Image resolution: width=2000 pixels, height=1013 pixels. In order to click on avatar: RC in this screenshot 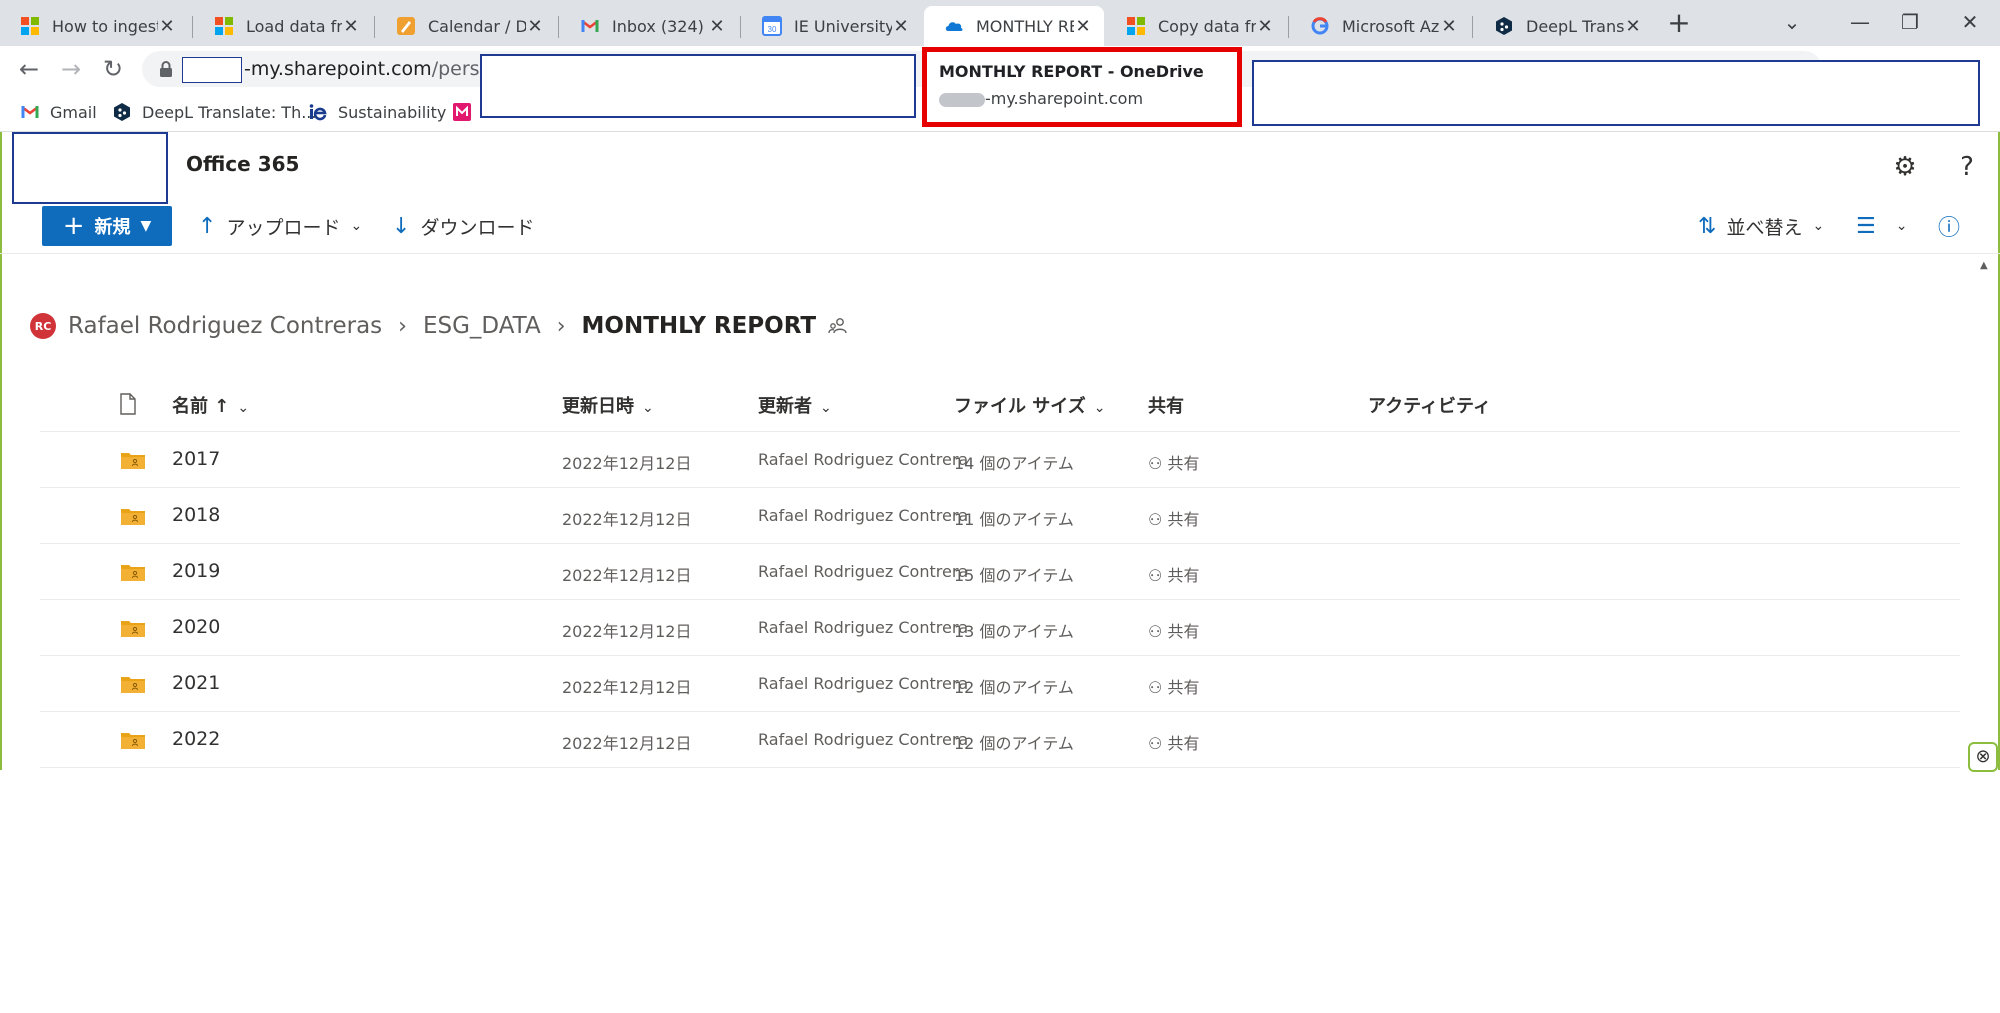, I will do `click(43, 326)`.